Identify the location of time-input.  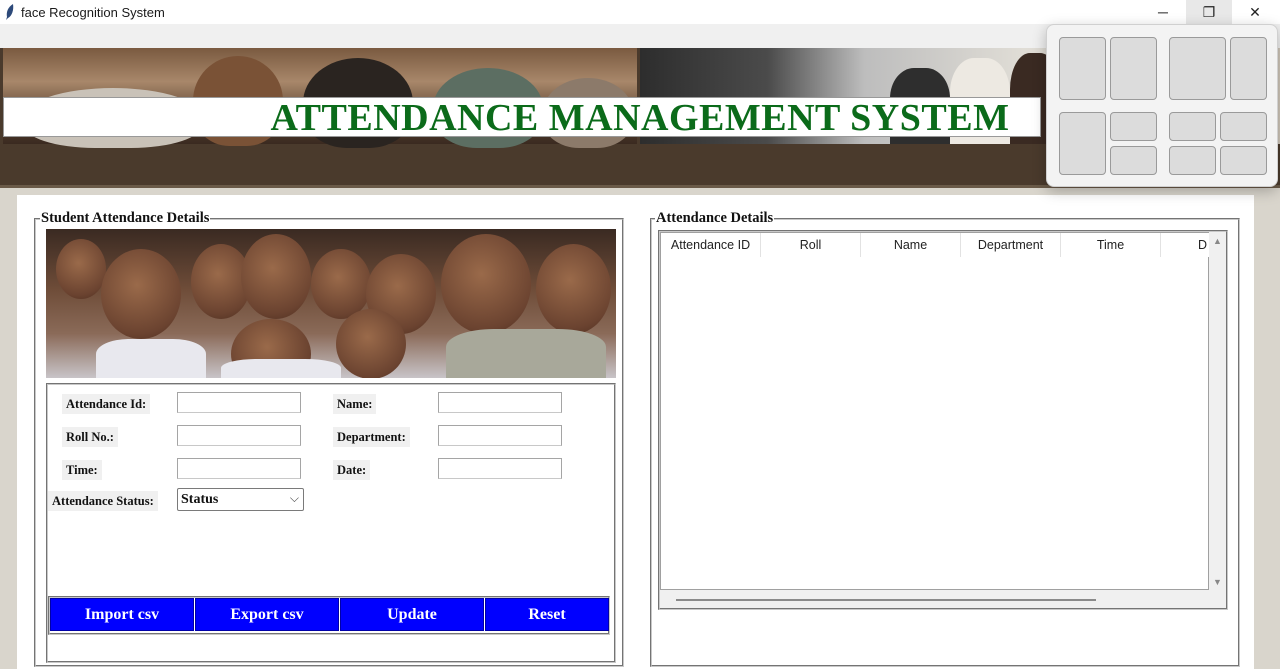
(239, 468).